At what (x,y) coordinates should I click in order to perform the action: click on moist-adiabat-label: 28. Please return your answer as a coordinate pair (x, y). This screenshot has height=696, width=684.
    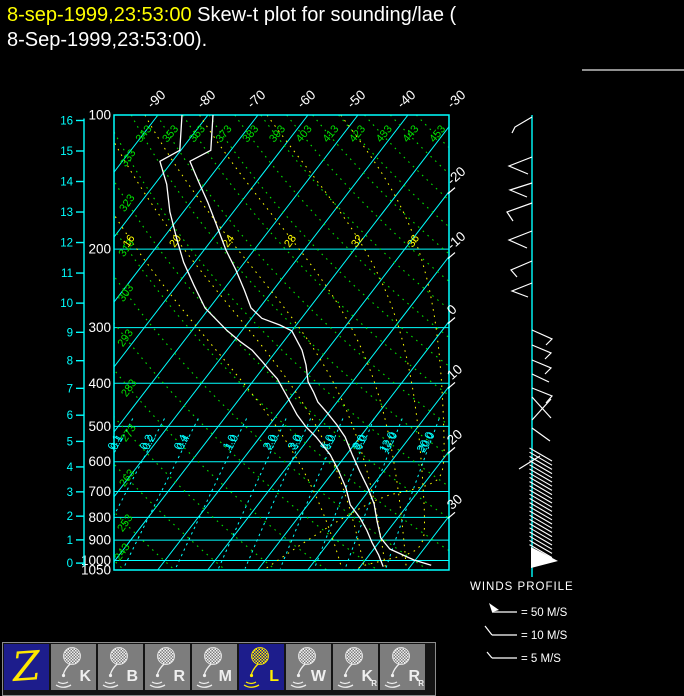
    Looking at the image, I should click on (290, 241).